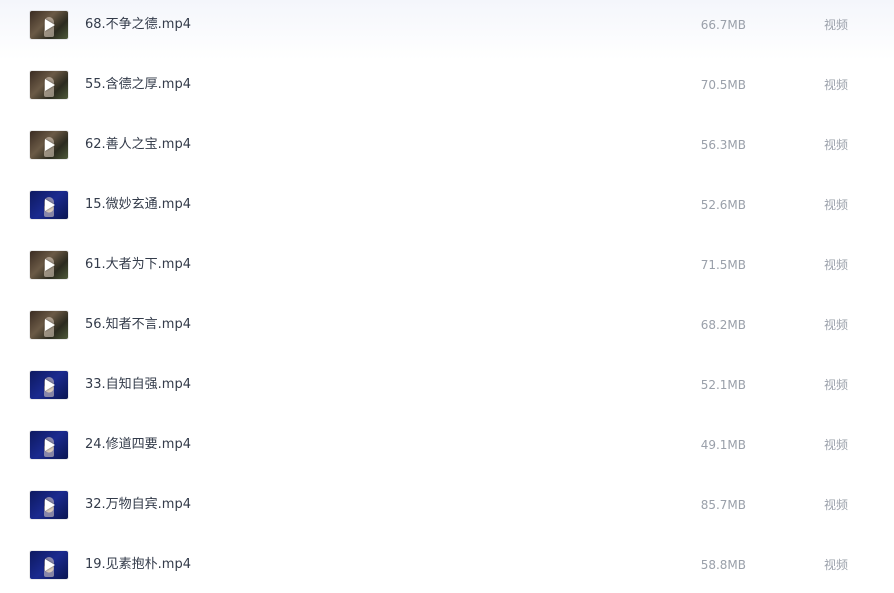  What do you see at coordinates (138, 325) in the screenshot?
I see `file-name: 56.知者不言.mp4` at bounding box center [138, 325].